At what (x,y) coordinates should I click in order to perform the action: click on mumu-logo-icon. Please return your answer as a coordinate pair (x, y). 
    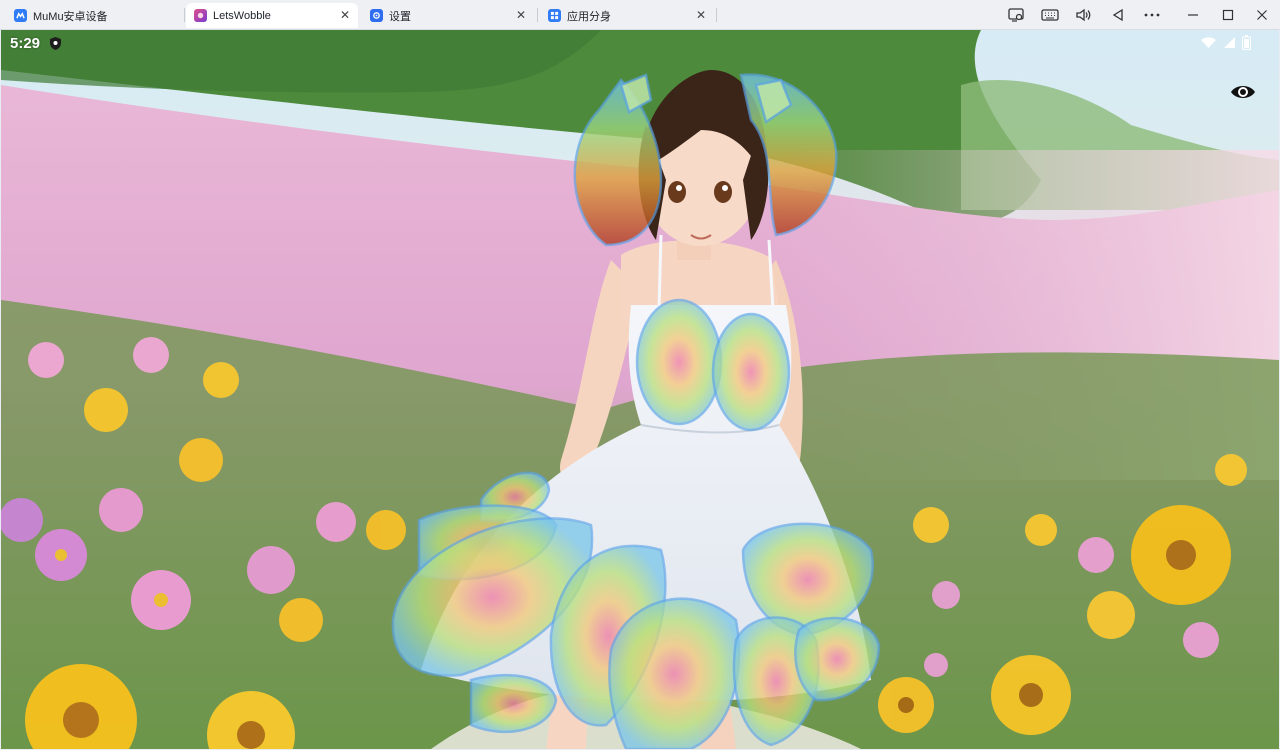
    Looking at the image, I should click on (20, 15).